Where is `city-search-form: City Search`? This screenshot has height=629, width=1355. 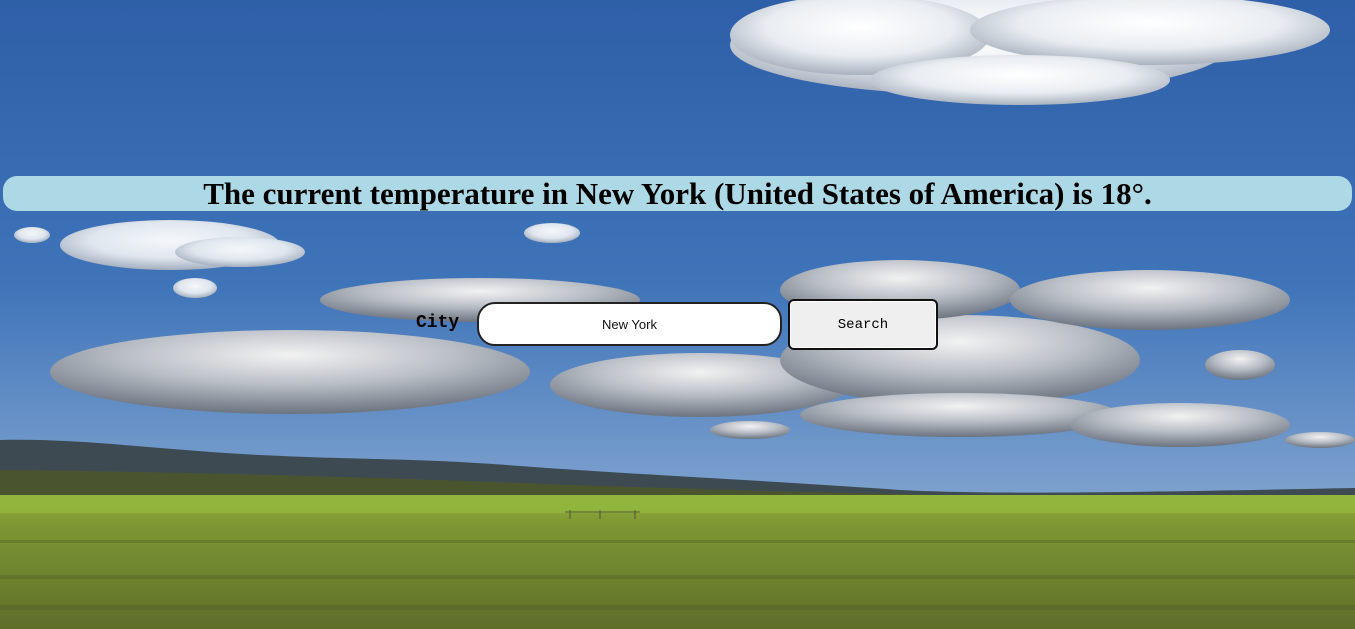 city-search-form: City Search is located at coordinates (677, 325).